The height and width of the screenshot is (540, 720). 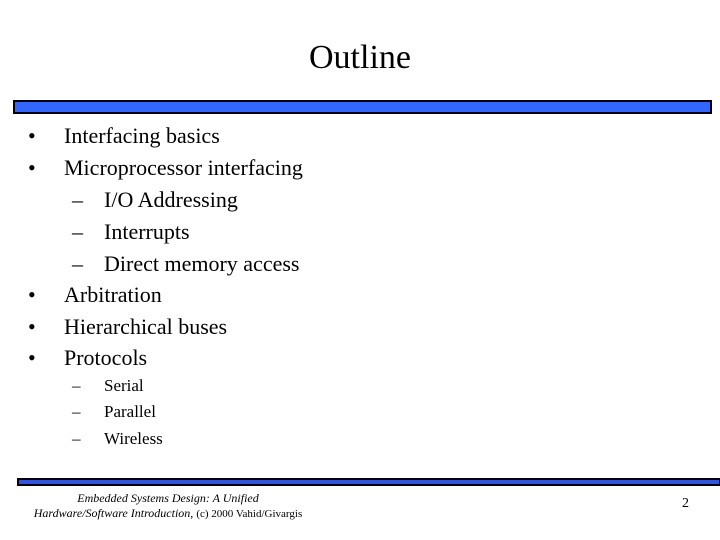 I want to click on title-divider-bar, so click(x=362, y=107).